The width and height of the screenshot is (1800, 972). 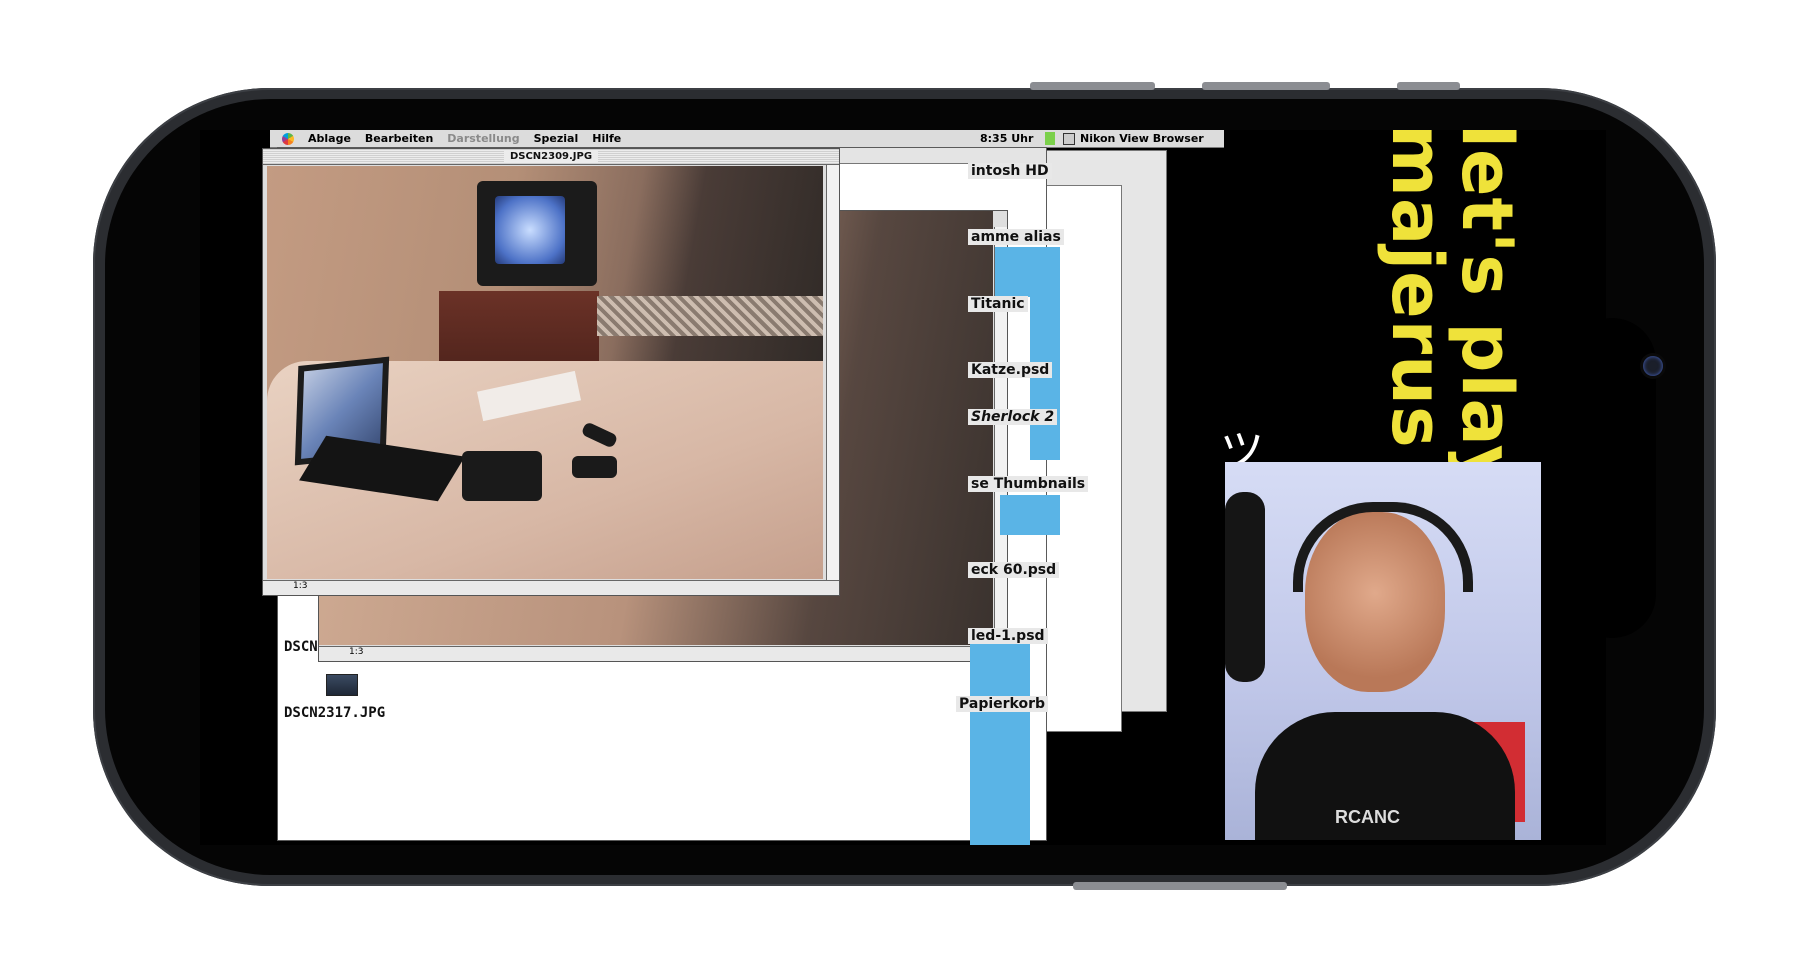 What do you see at coordinates (1002, 704) in the screenshot?
I see `trash-icon: Papierkorb` at bounding box center [1002, 704].